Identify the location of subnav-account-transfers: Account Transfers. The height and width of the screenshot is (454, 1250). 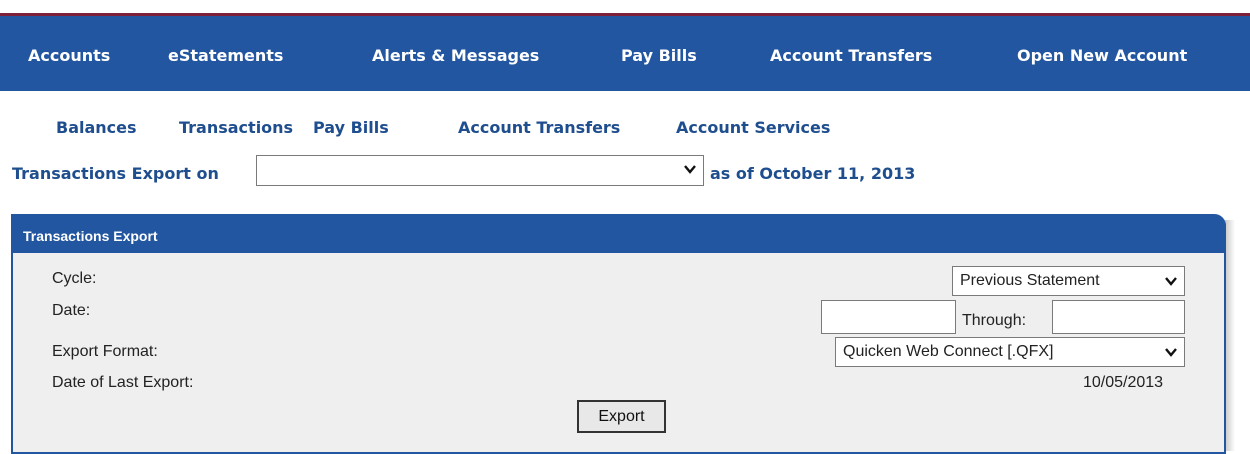
(539, 127).